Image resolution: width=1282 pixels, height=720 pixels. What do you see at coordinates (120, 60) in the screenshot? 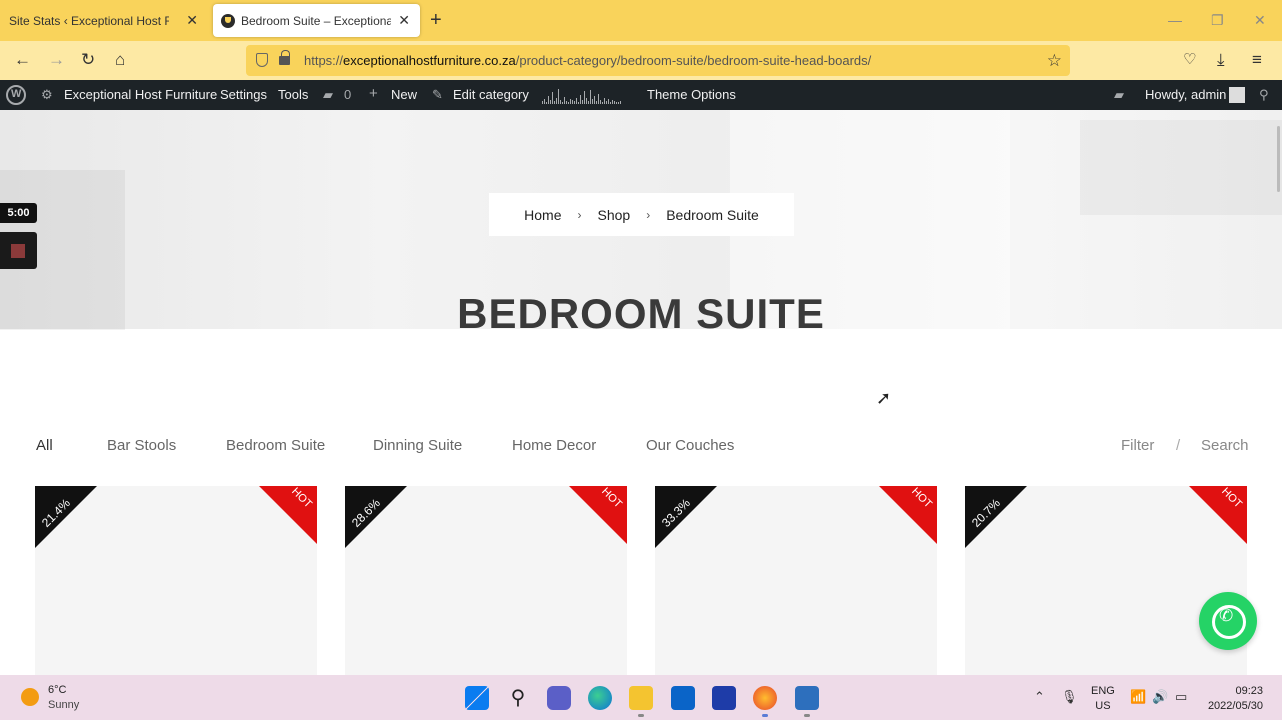
I see `home-icon: ⌂` at bounding box center [120, 60].